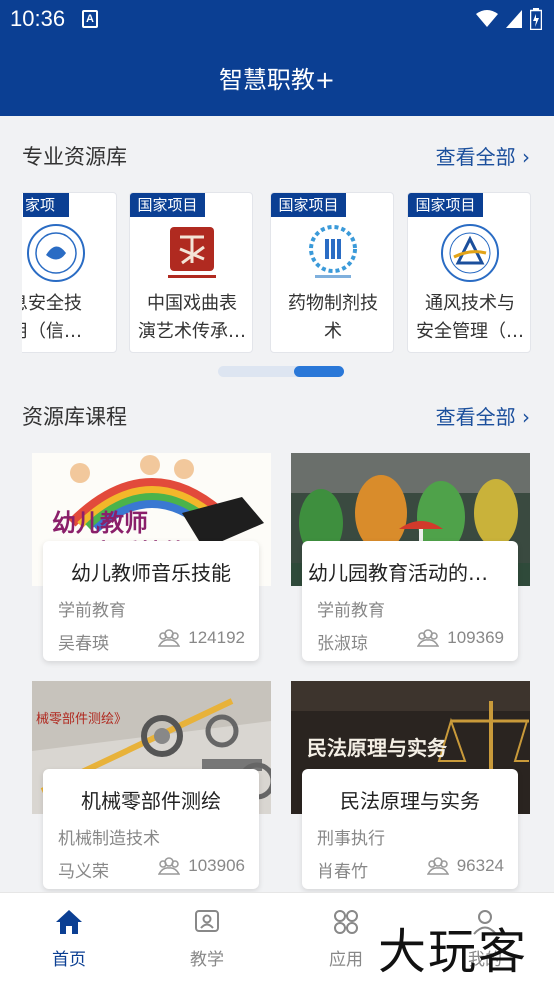 The height and width of the screenshot is (985, 554). What do you see at coordinates (277, 20) in the screenshot?
I see `status-bar: 10:36 A` at bounding box center [277, 20].